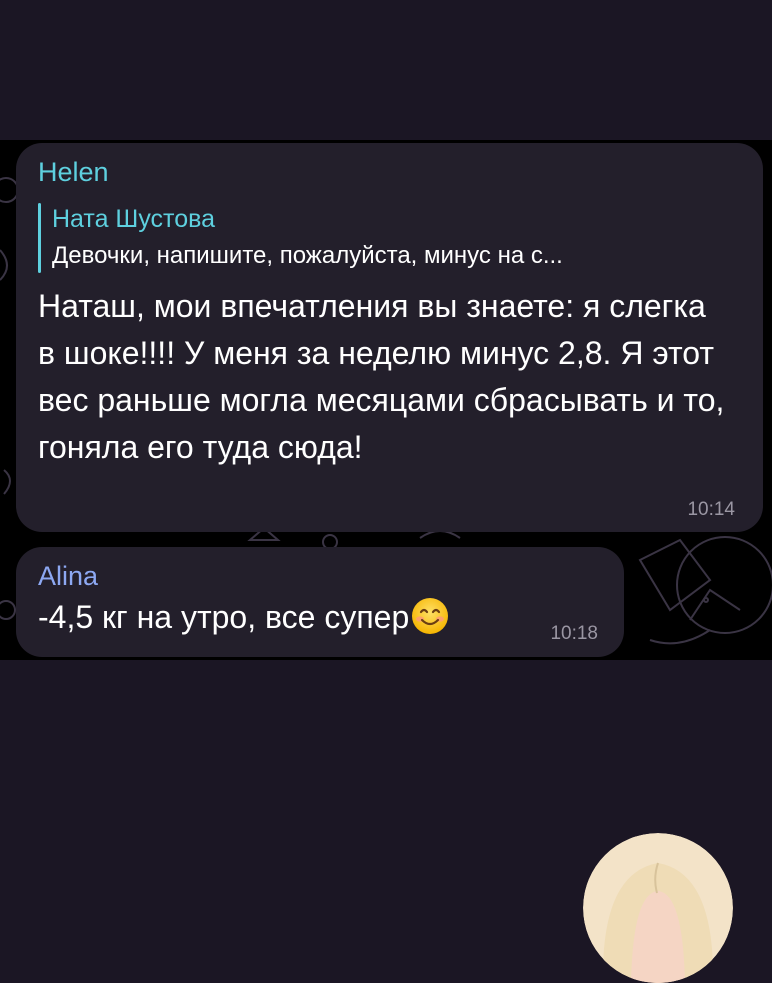  What do you see at coordinates (658, 908) in the screenshot?
I see `avatar` at bounding box center [658, 908].